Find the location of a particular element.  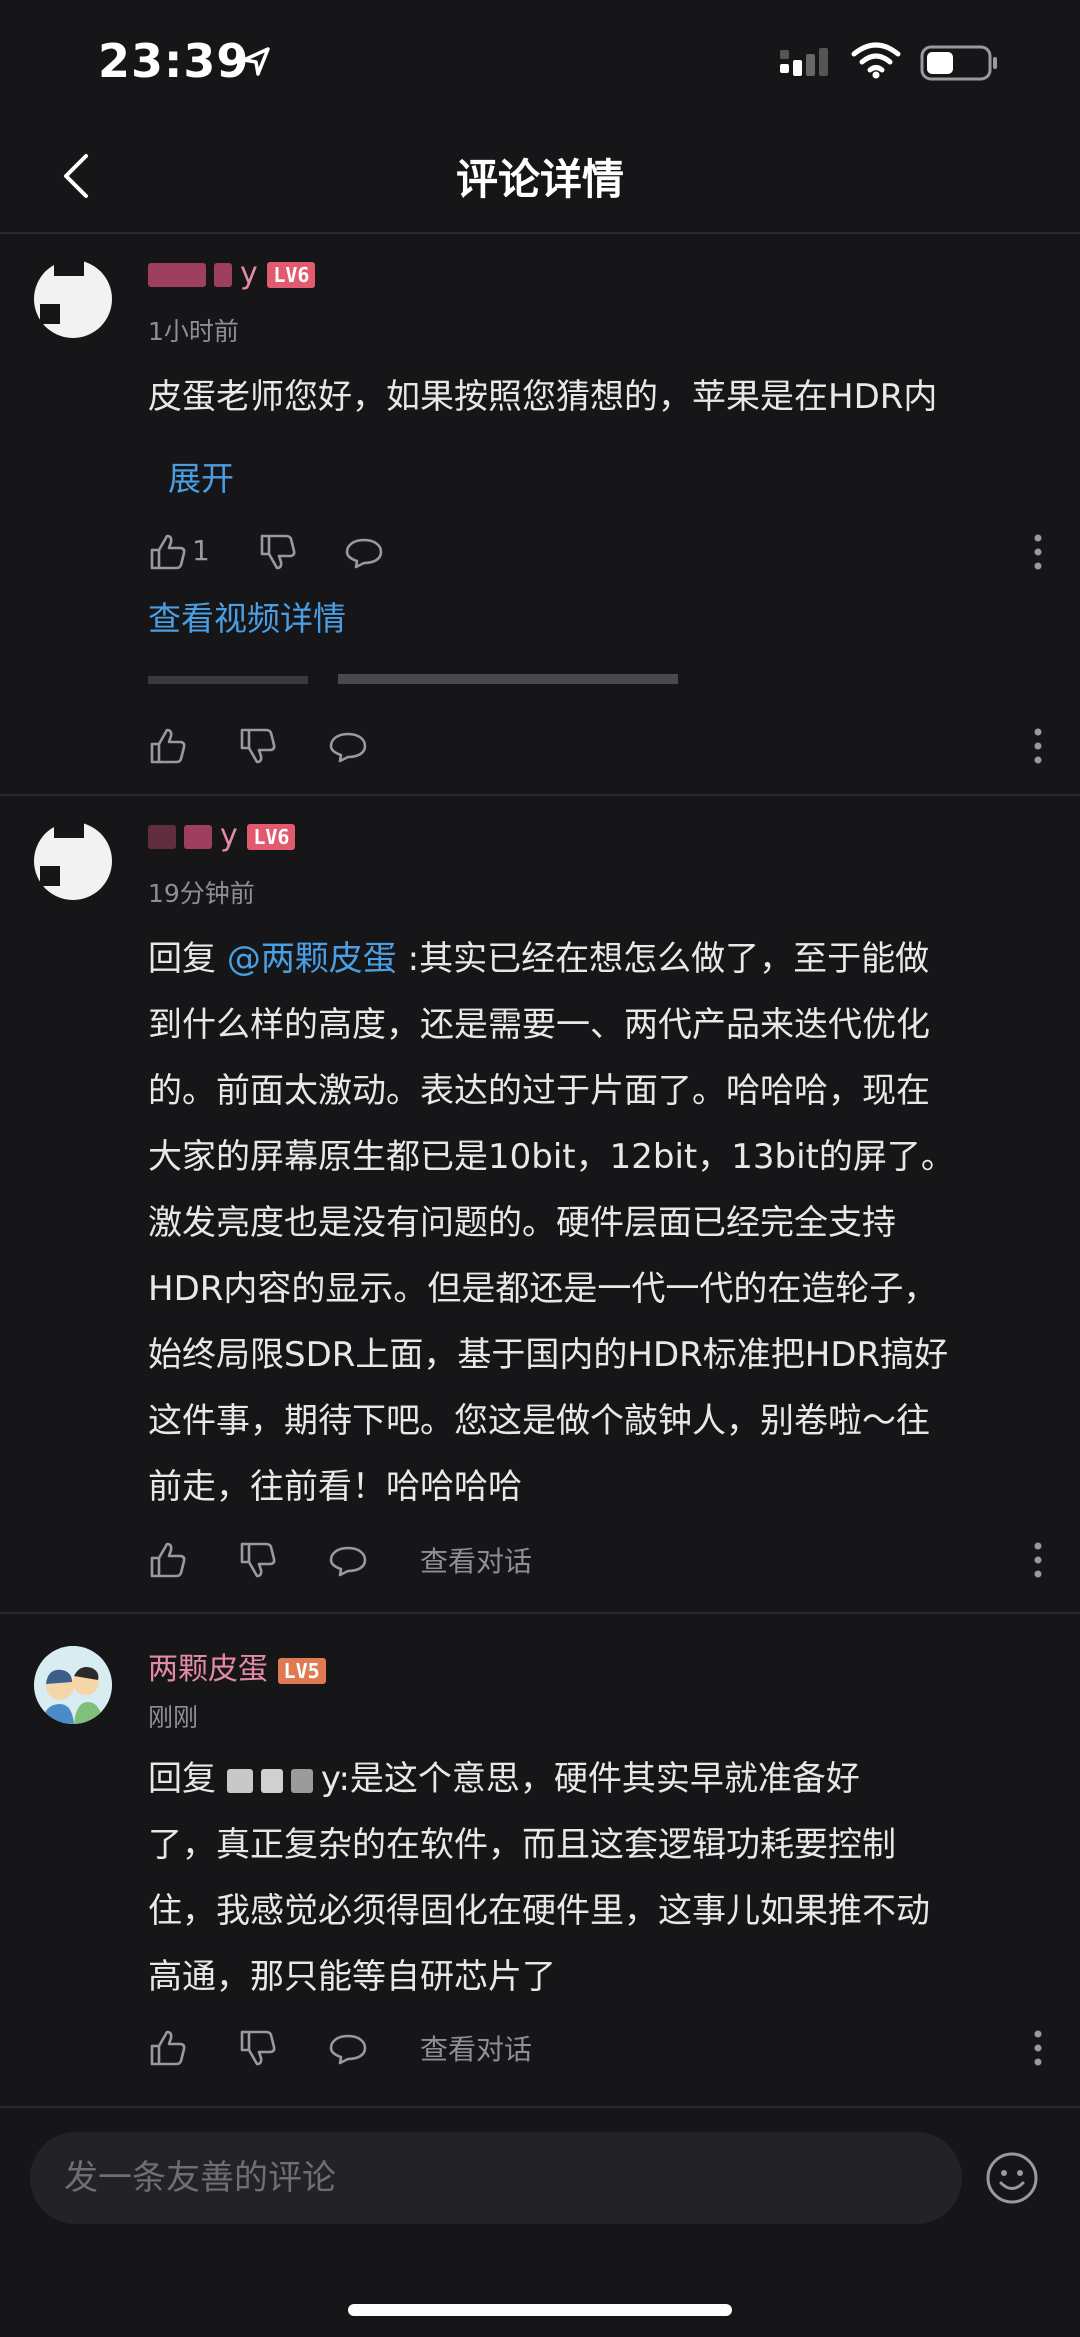

comment-input-bar: 发一条友善的评论 is located at coordinates (540, 2222).